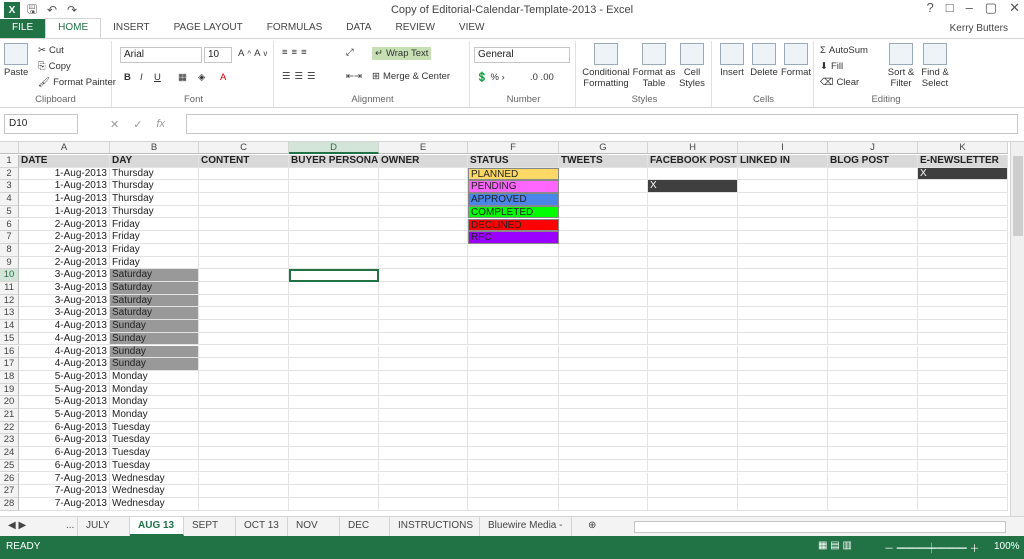 The image size is (1024, 559). Describe the element at coordinates (154, 174) in the screenshot. I see `grid-cell: Thursday` at that location.